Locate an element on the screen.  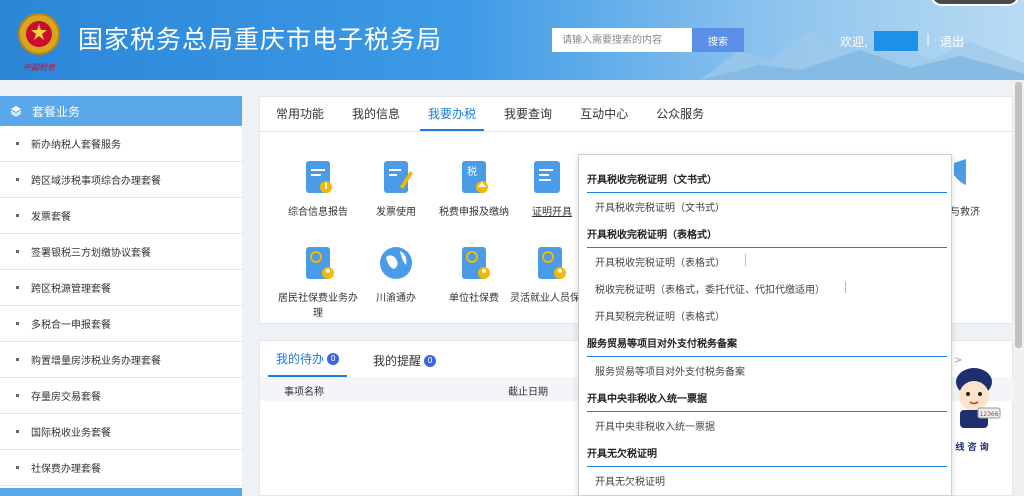
column-header-name: 事项名称 is located at coordinates (304, 392).